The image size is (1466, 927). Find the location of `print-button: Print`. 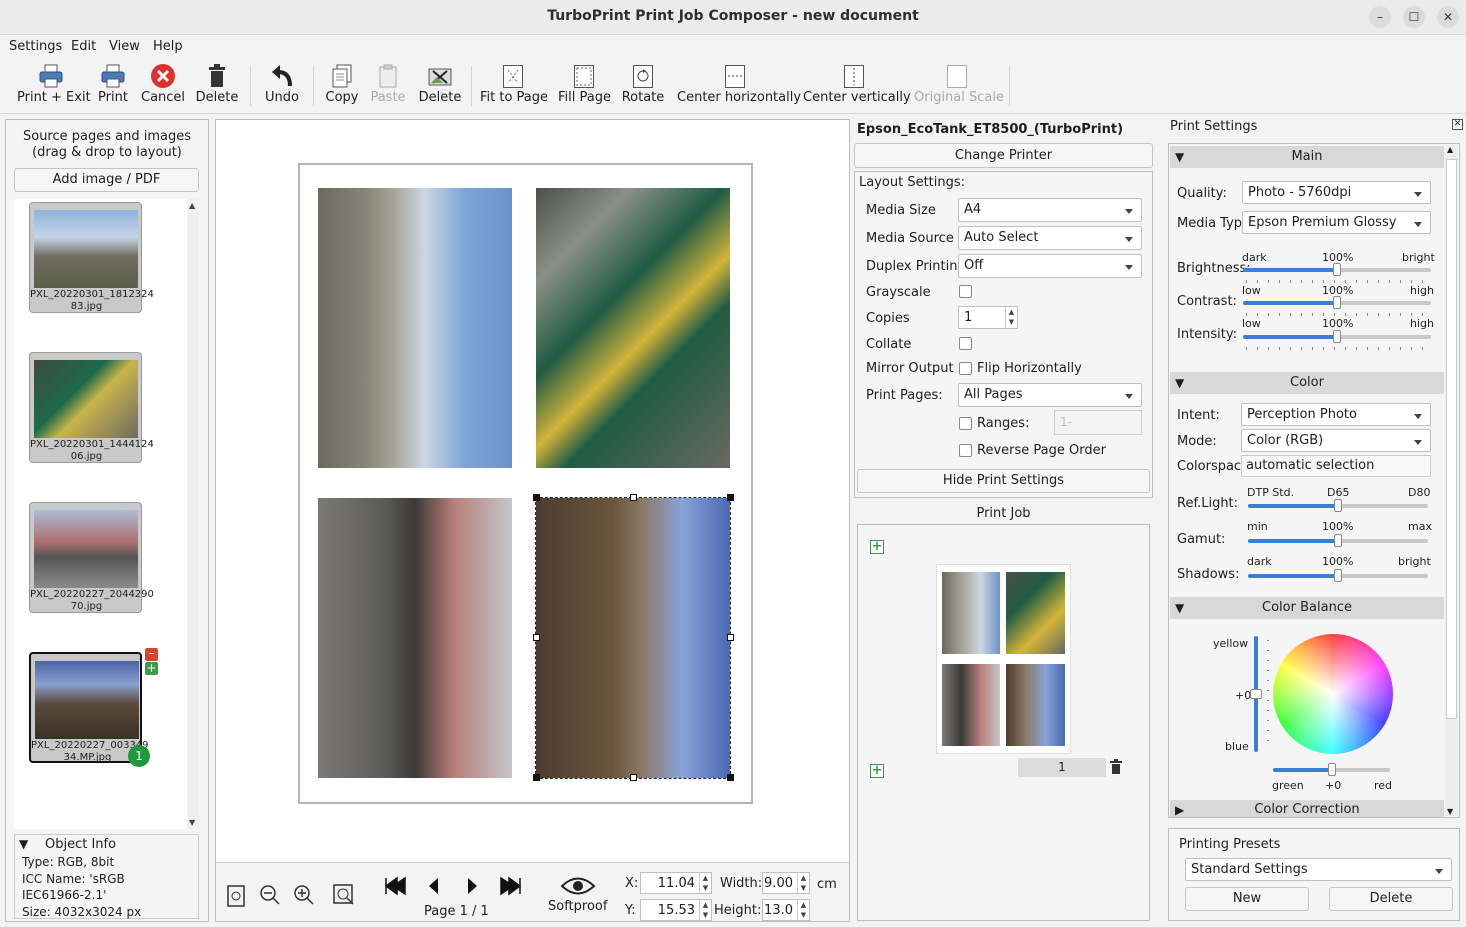

print-button: Print is located at coordinates (113, 87).